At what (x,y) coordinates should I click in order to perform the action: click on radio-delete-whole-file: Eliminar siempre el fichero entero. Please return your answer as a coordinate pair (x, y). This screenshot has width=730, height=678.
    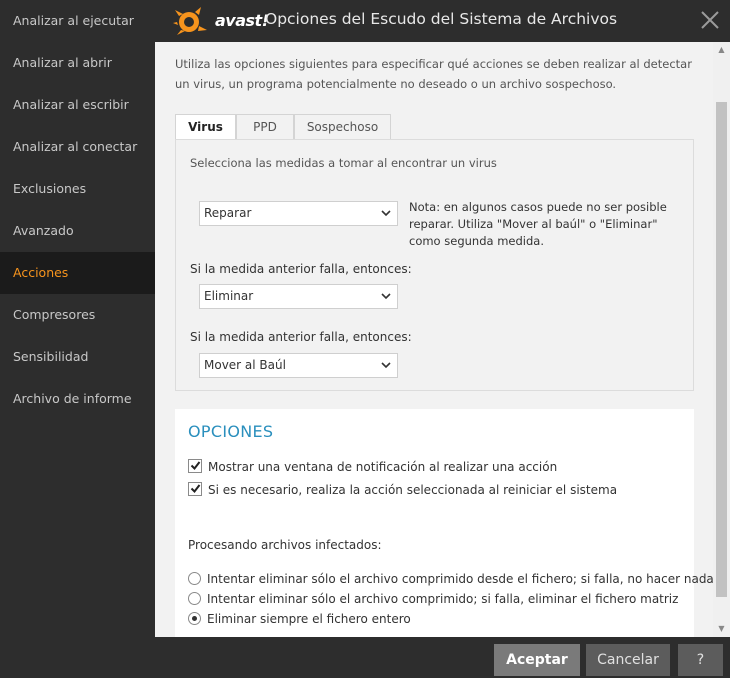
    Looking at the image, I should click on (299, 620).